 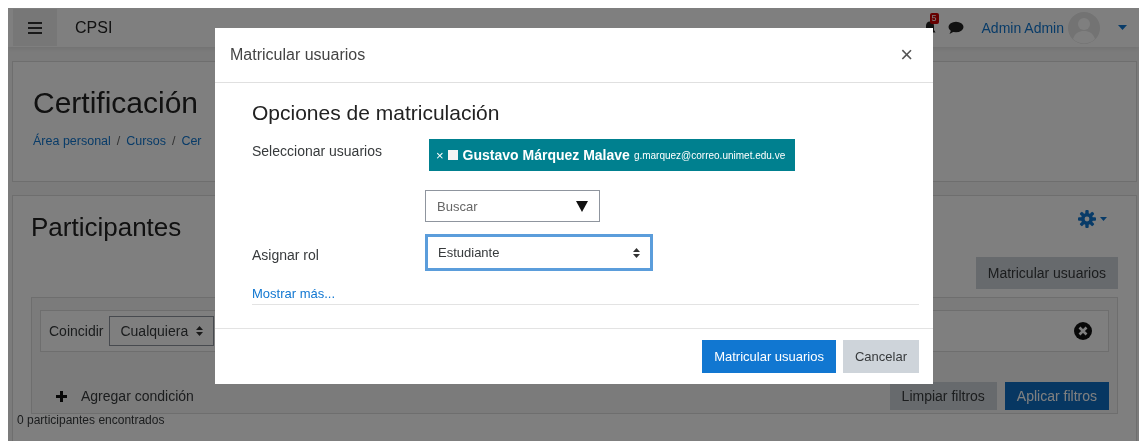 I want to click on selected-user-chip: × Gustavo Márquez Malave g.marquez@correo.unimet.edu.ve, so click(x=612, y=155).